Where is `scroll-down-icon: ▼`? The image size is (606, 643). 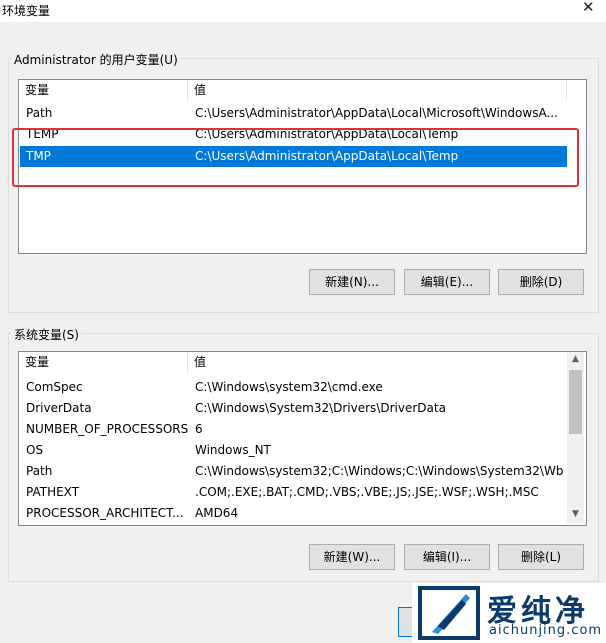 scroll-down-icon: ▼ is located at coordinates (575, 514).